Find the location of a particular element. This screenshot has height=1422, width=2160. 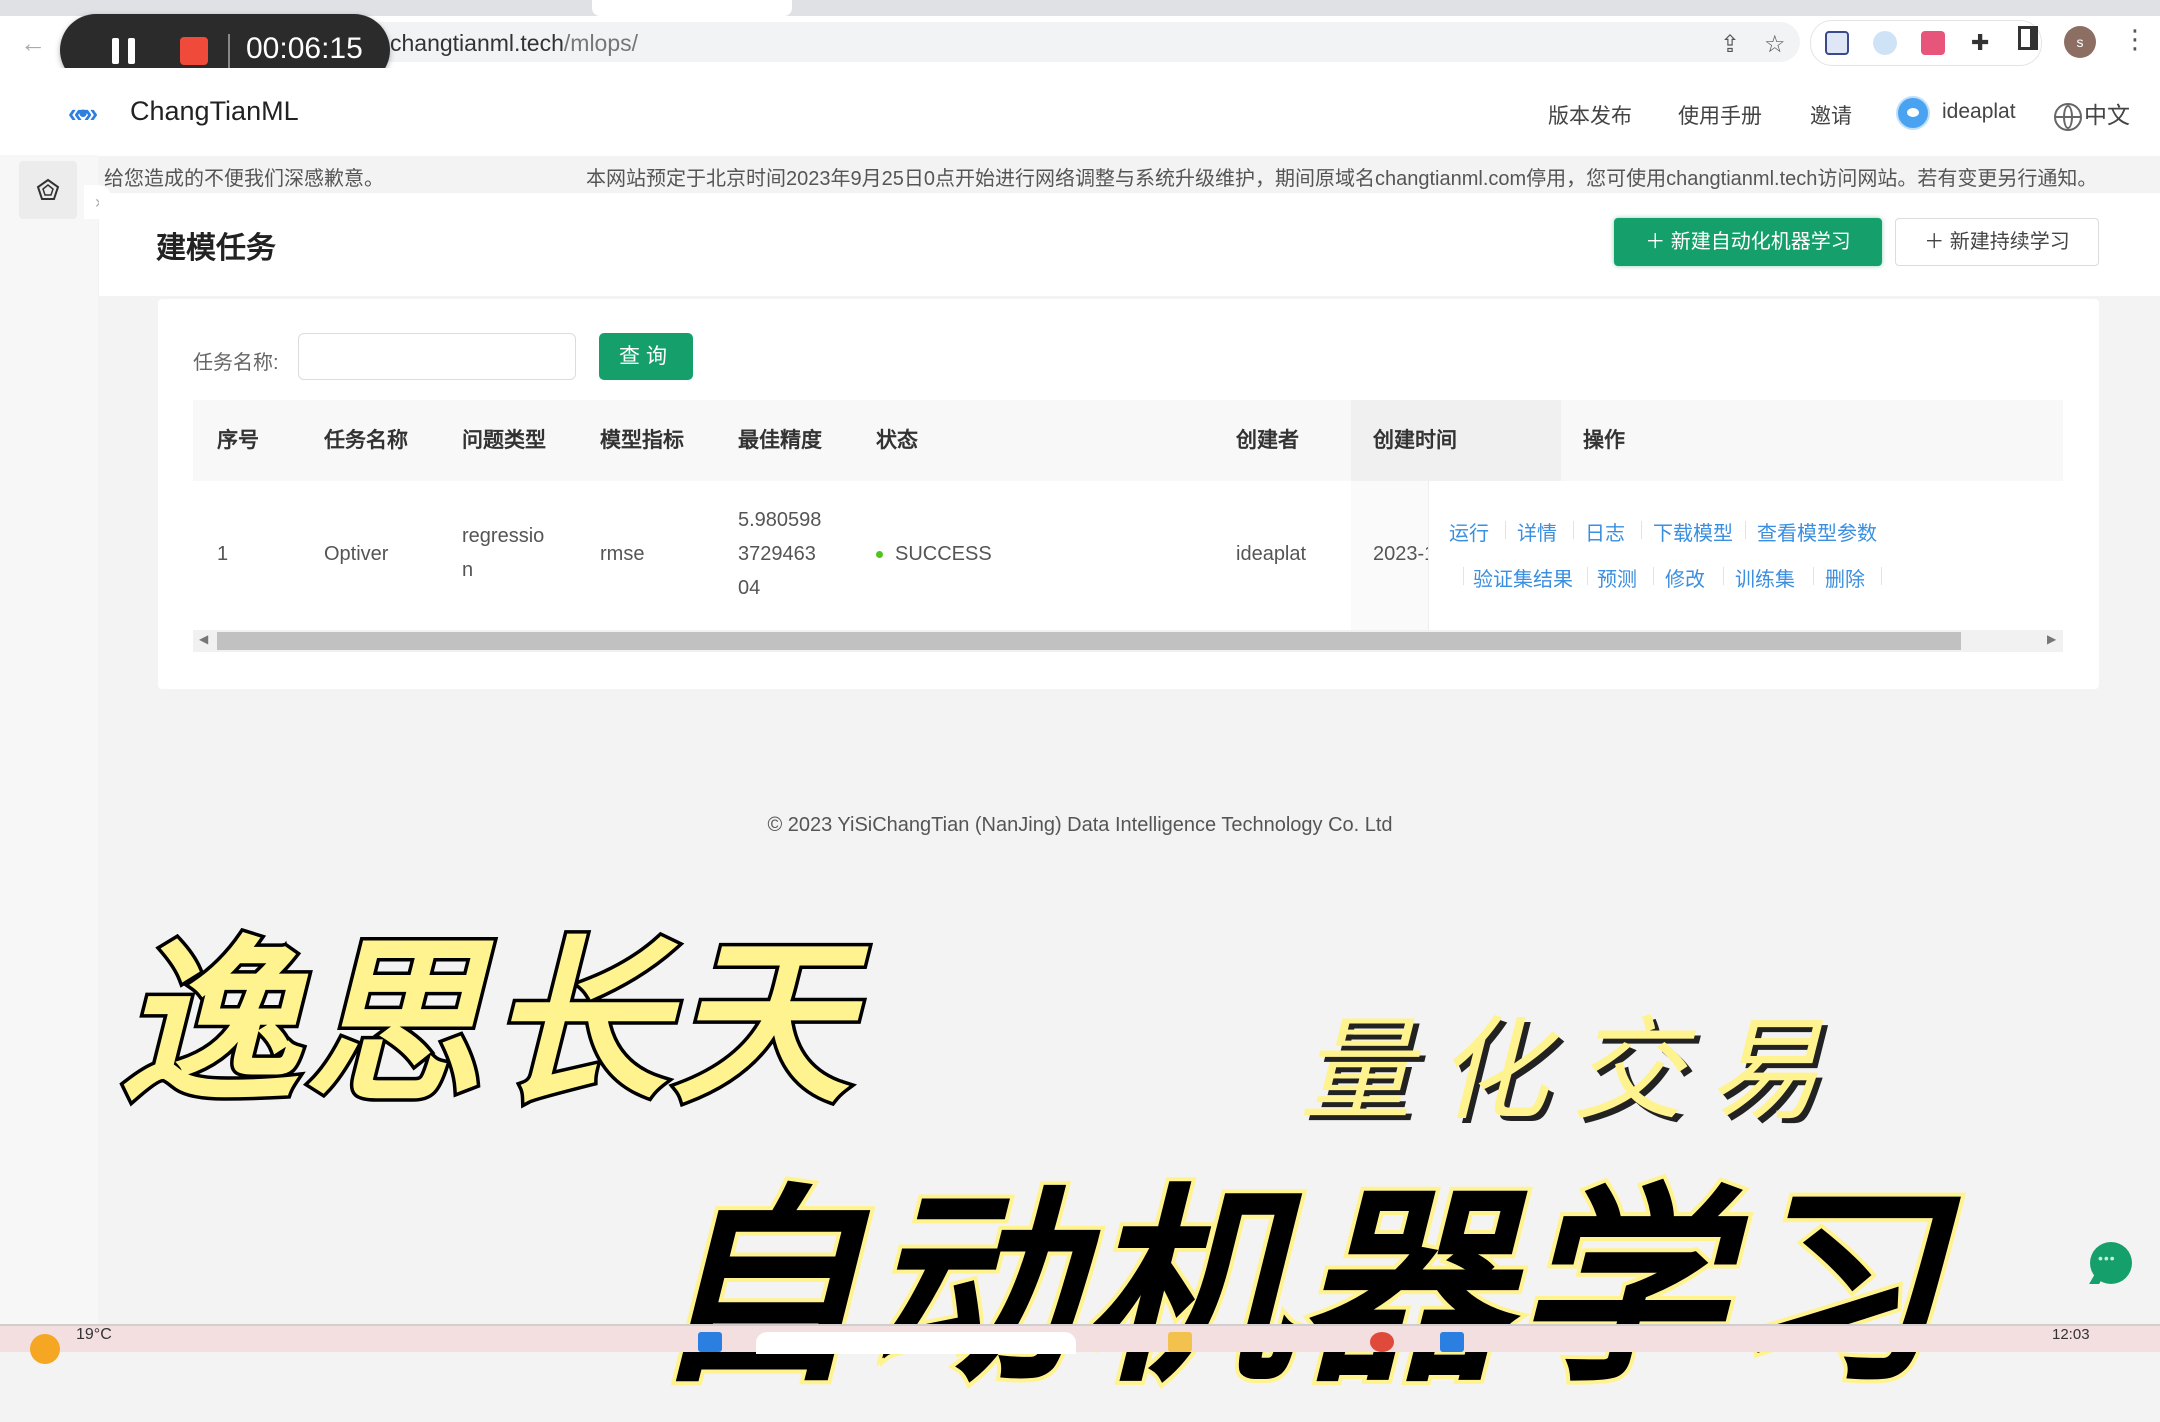

col-header-actions: 操作 is located at coordinates (1604, 440).